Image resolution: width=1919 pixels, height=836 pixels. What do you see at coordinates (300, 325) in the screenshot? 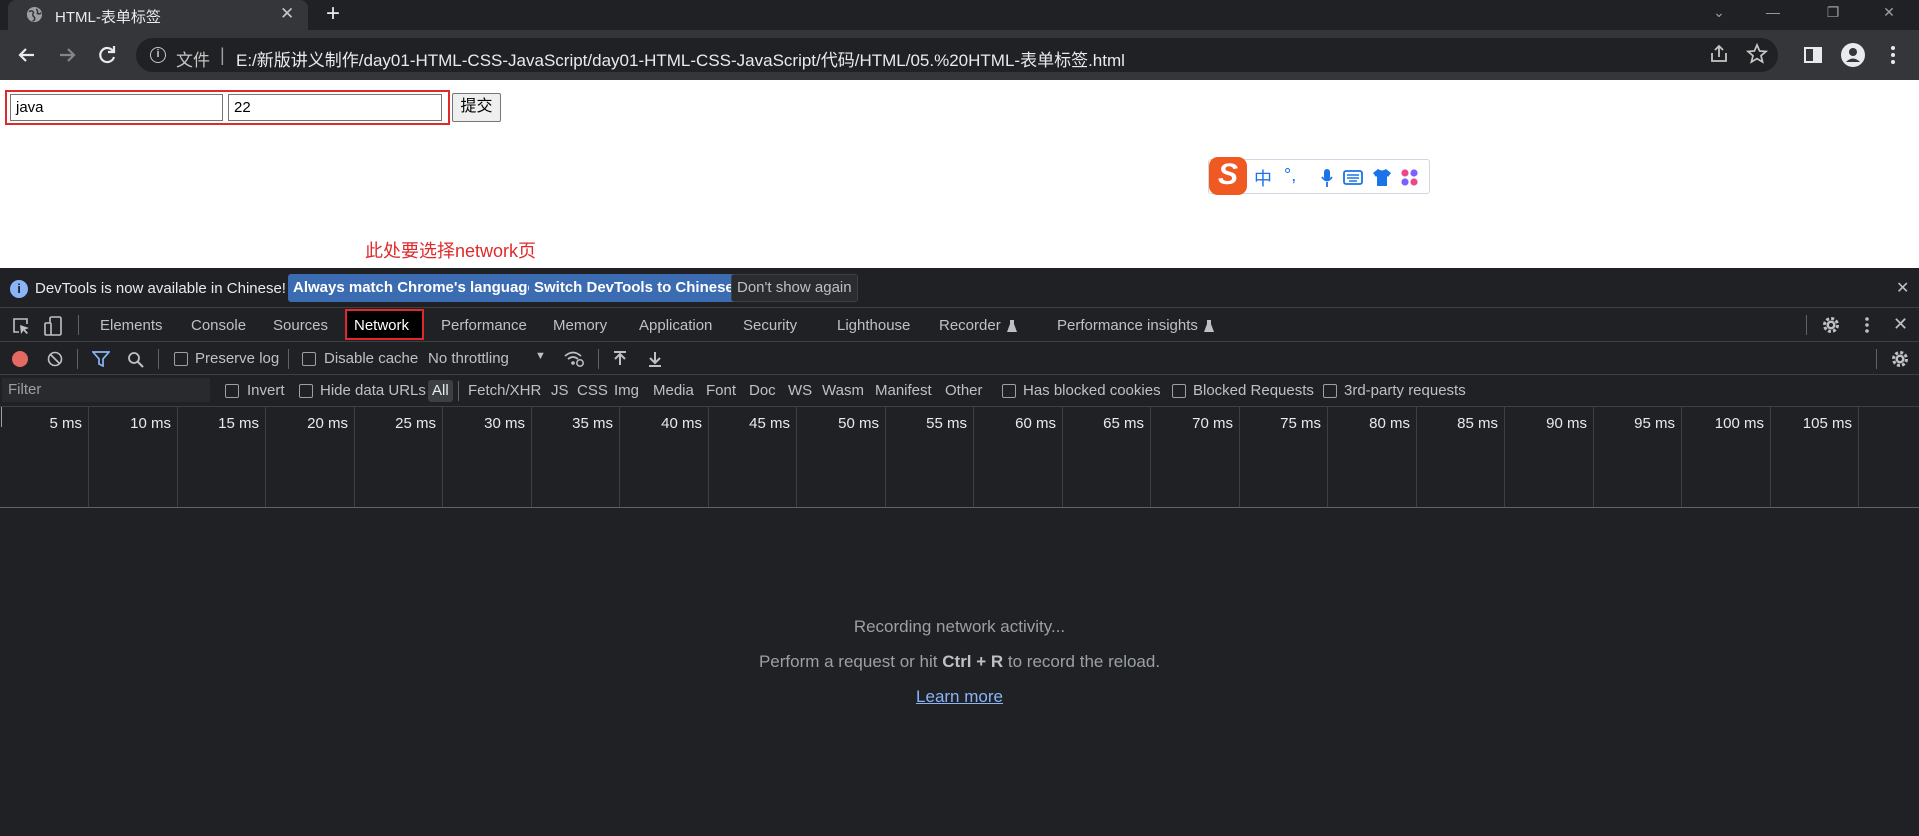
I see `tab-sources: Sources` at bounding box center [300, 325].